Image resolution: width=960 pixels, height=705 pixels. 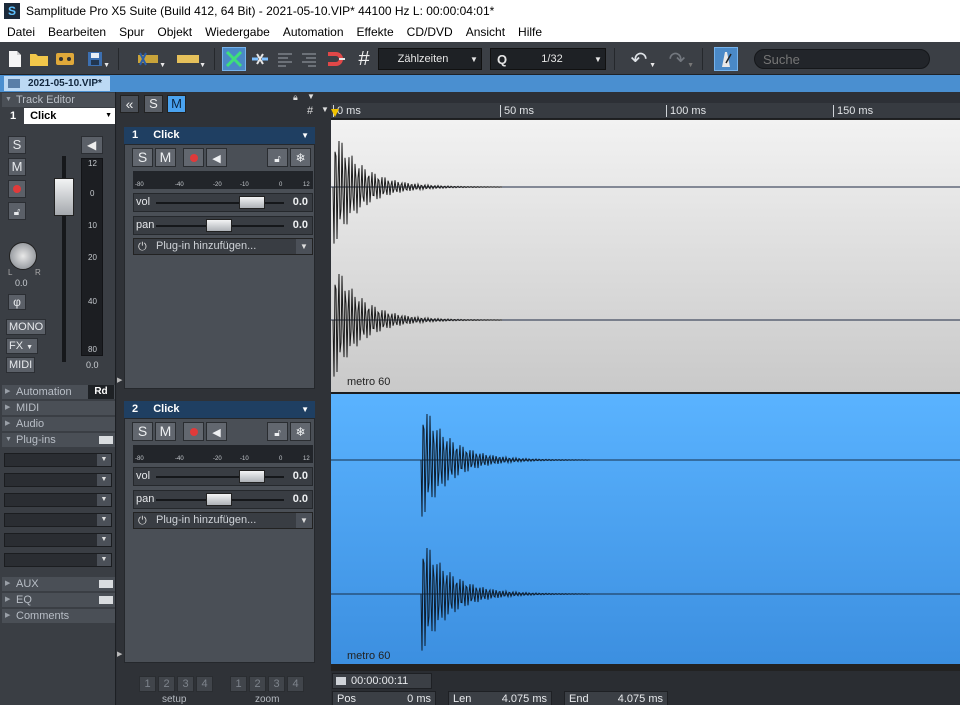 What do you see at coordinates (726, 59) in the screenshot?
I see `metronome-button` at bounding box center [726, 59].